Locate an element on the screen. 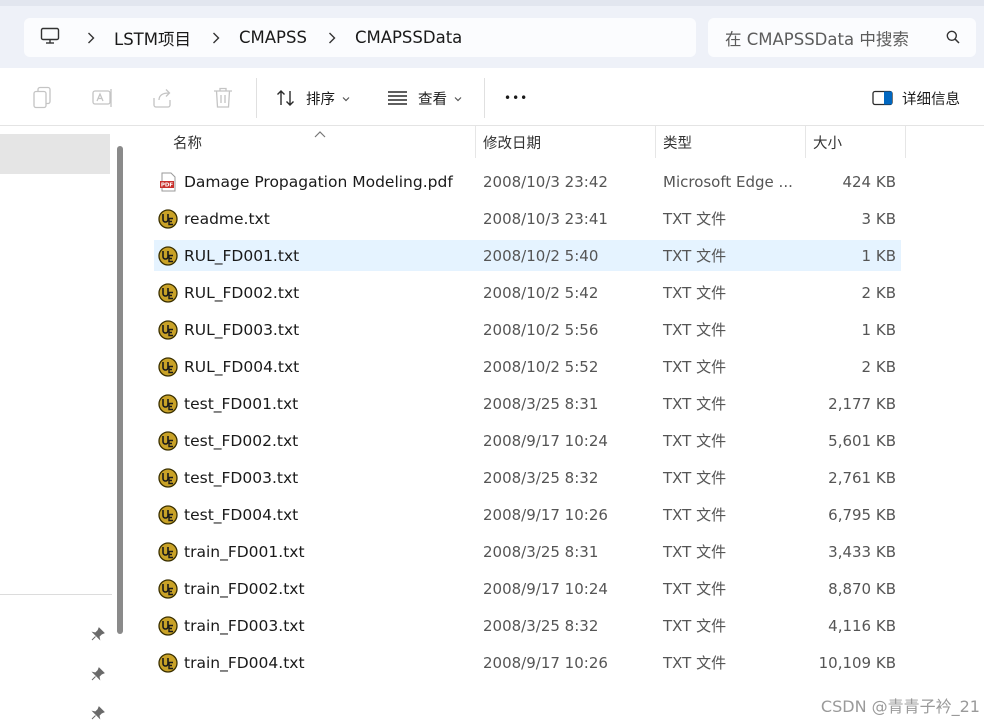 The image size is (984, 723). file-date-modified: 2008/10/3 23:41 is located at coordinates (545, 218).